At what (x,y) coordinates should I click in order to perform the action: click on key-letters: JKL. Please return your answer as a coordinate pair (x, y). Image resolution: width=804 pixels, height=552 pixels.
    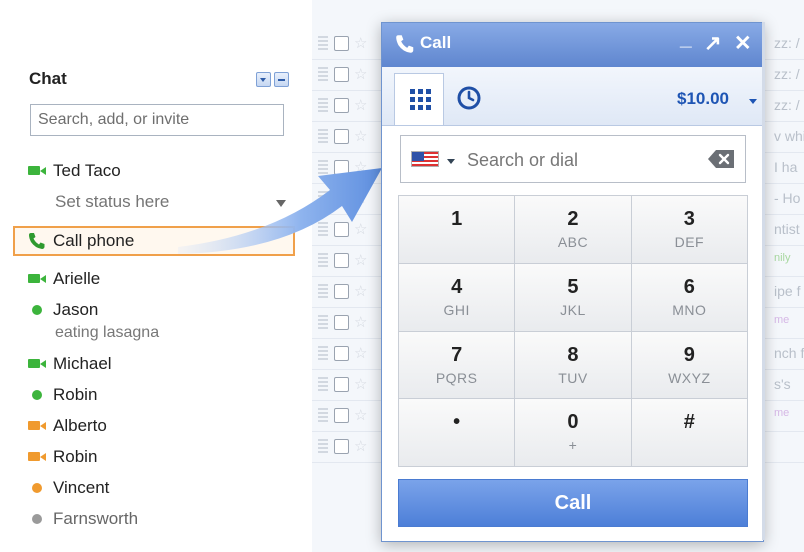
    Looking at the image, I should click on (573, 309).